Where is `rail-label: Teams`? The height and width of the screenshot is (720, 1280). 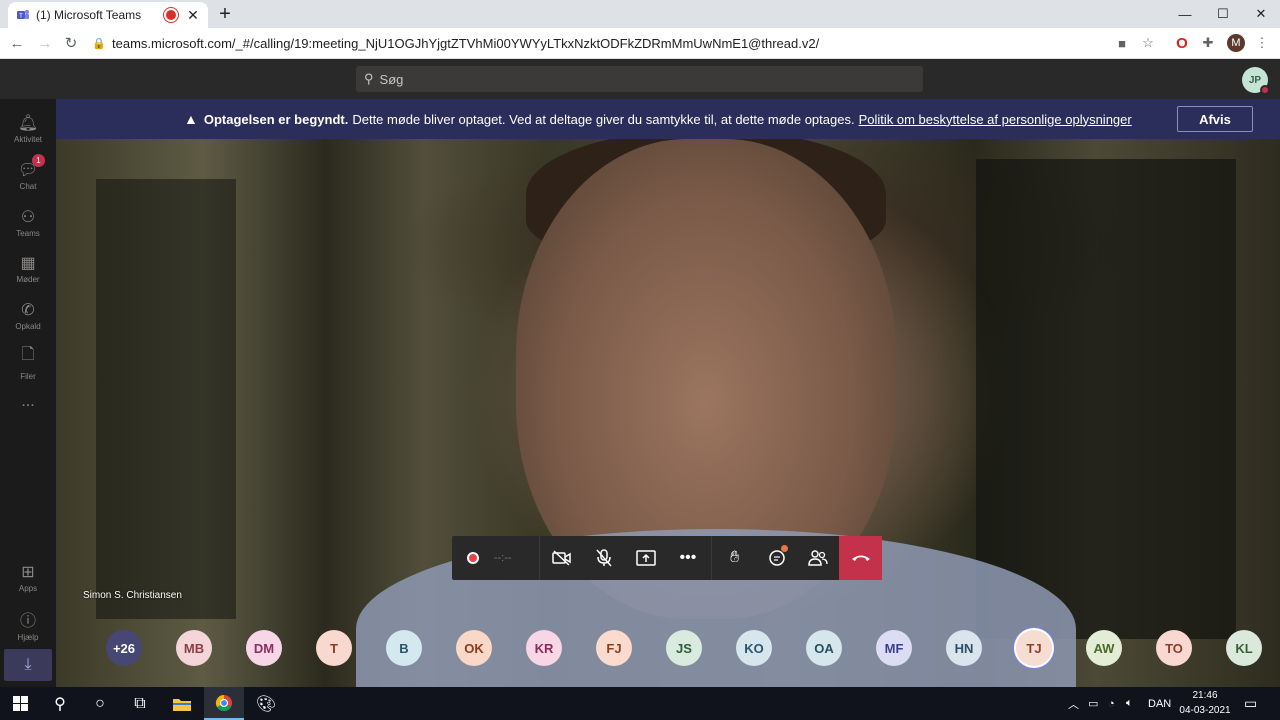 rail-label: Teams is located at coordinates (28, 233).